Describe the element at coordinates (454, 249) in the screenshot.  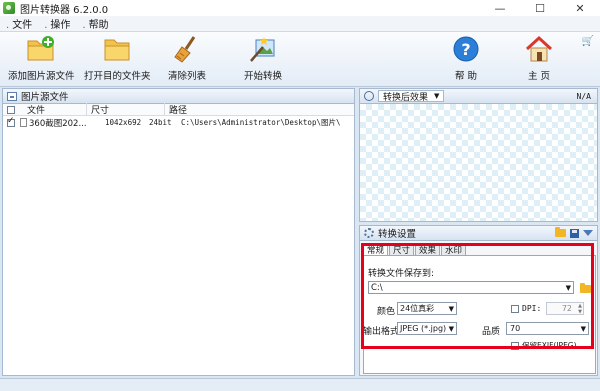
I see `tab-watermark: 水印` at that location.